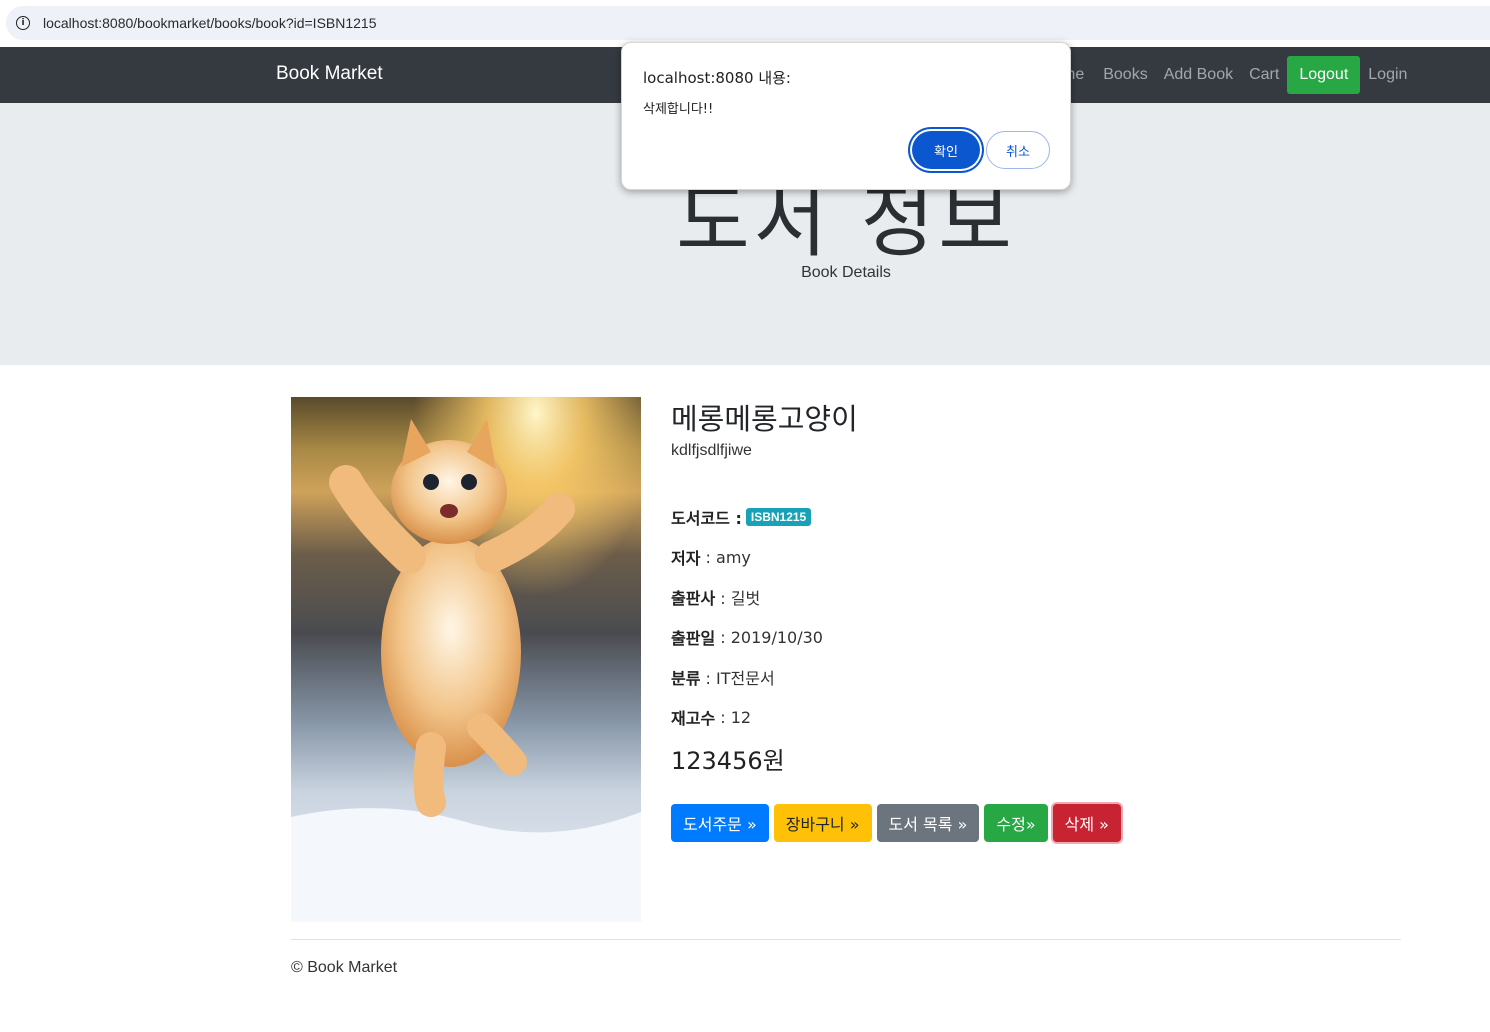  I want to click on book-publisher-row: 출판사 : 길벗, so click(715, 597).